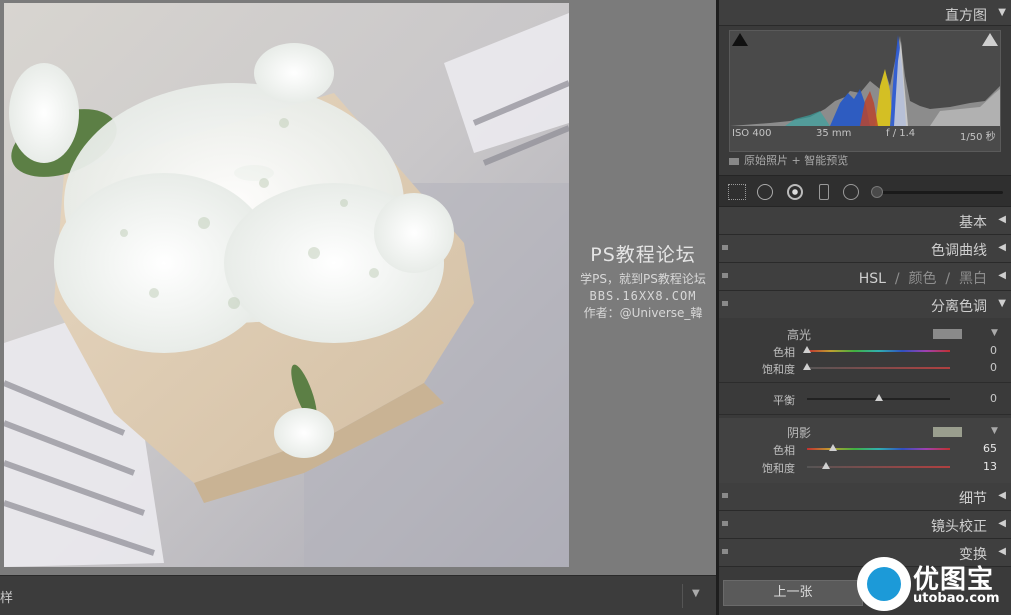  I want to click on panel-header-hsl: HSL / 颜色 / 黑白 ◀, so click(865, 277).